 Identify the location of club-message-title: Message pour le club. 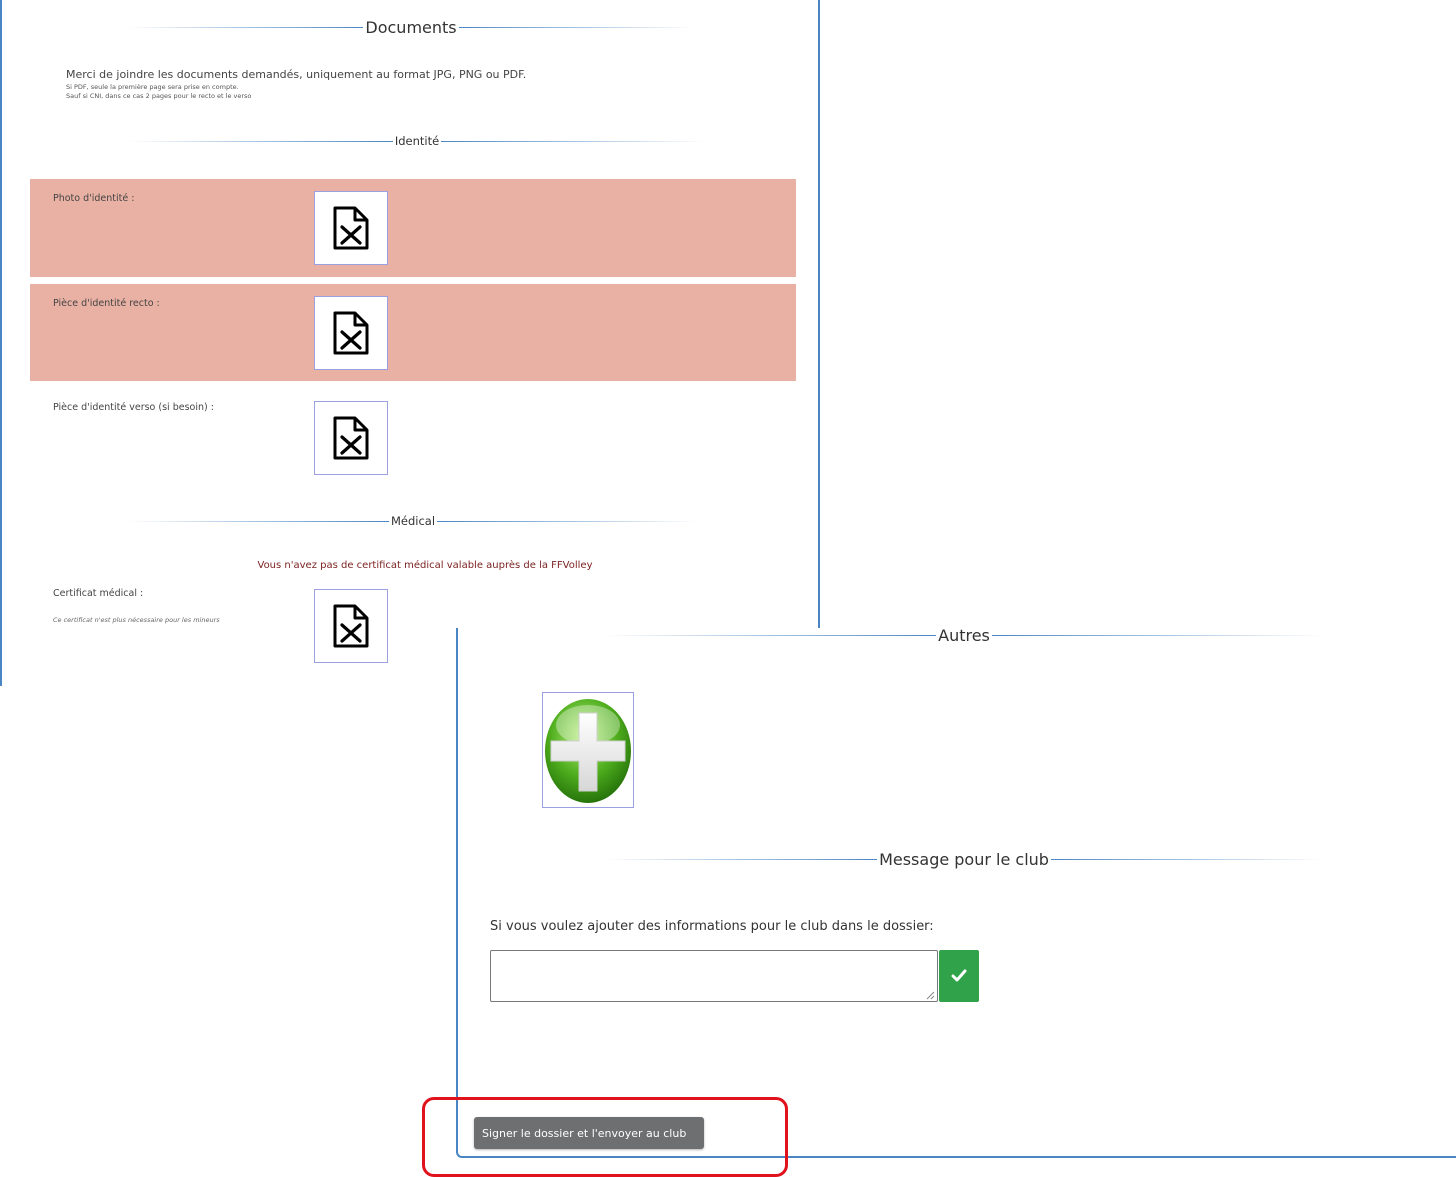
(964, 859).